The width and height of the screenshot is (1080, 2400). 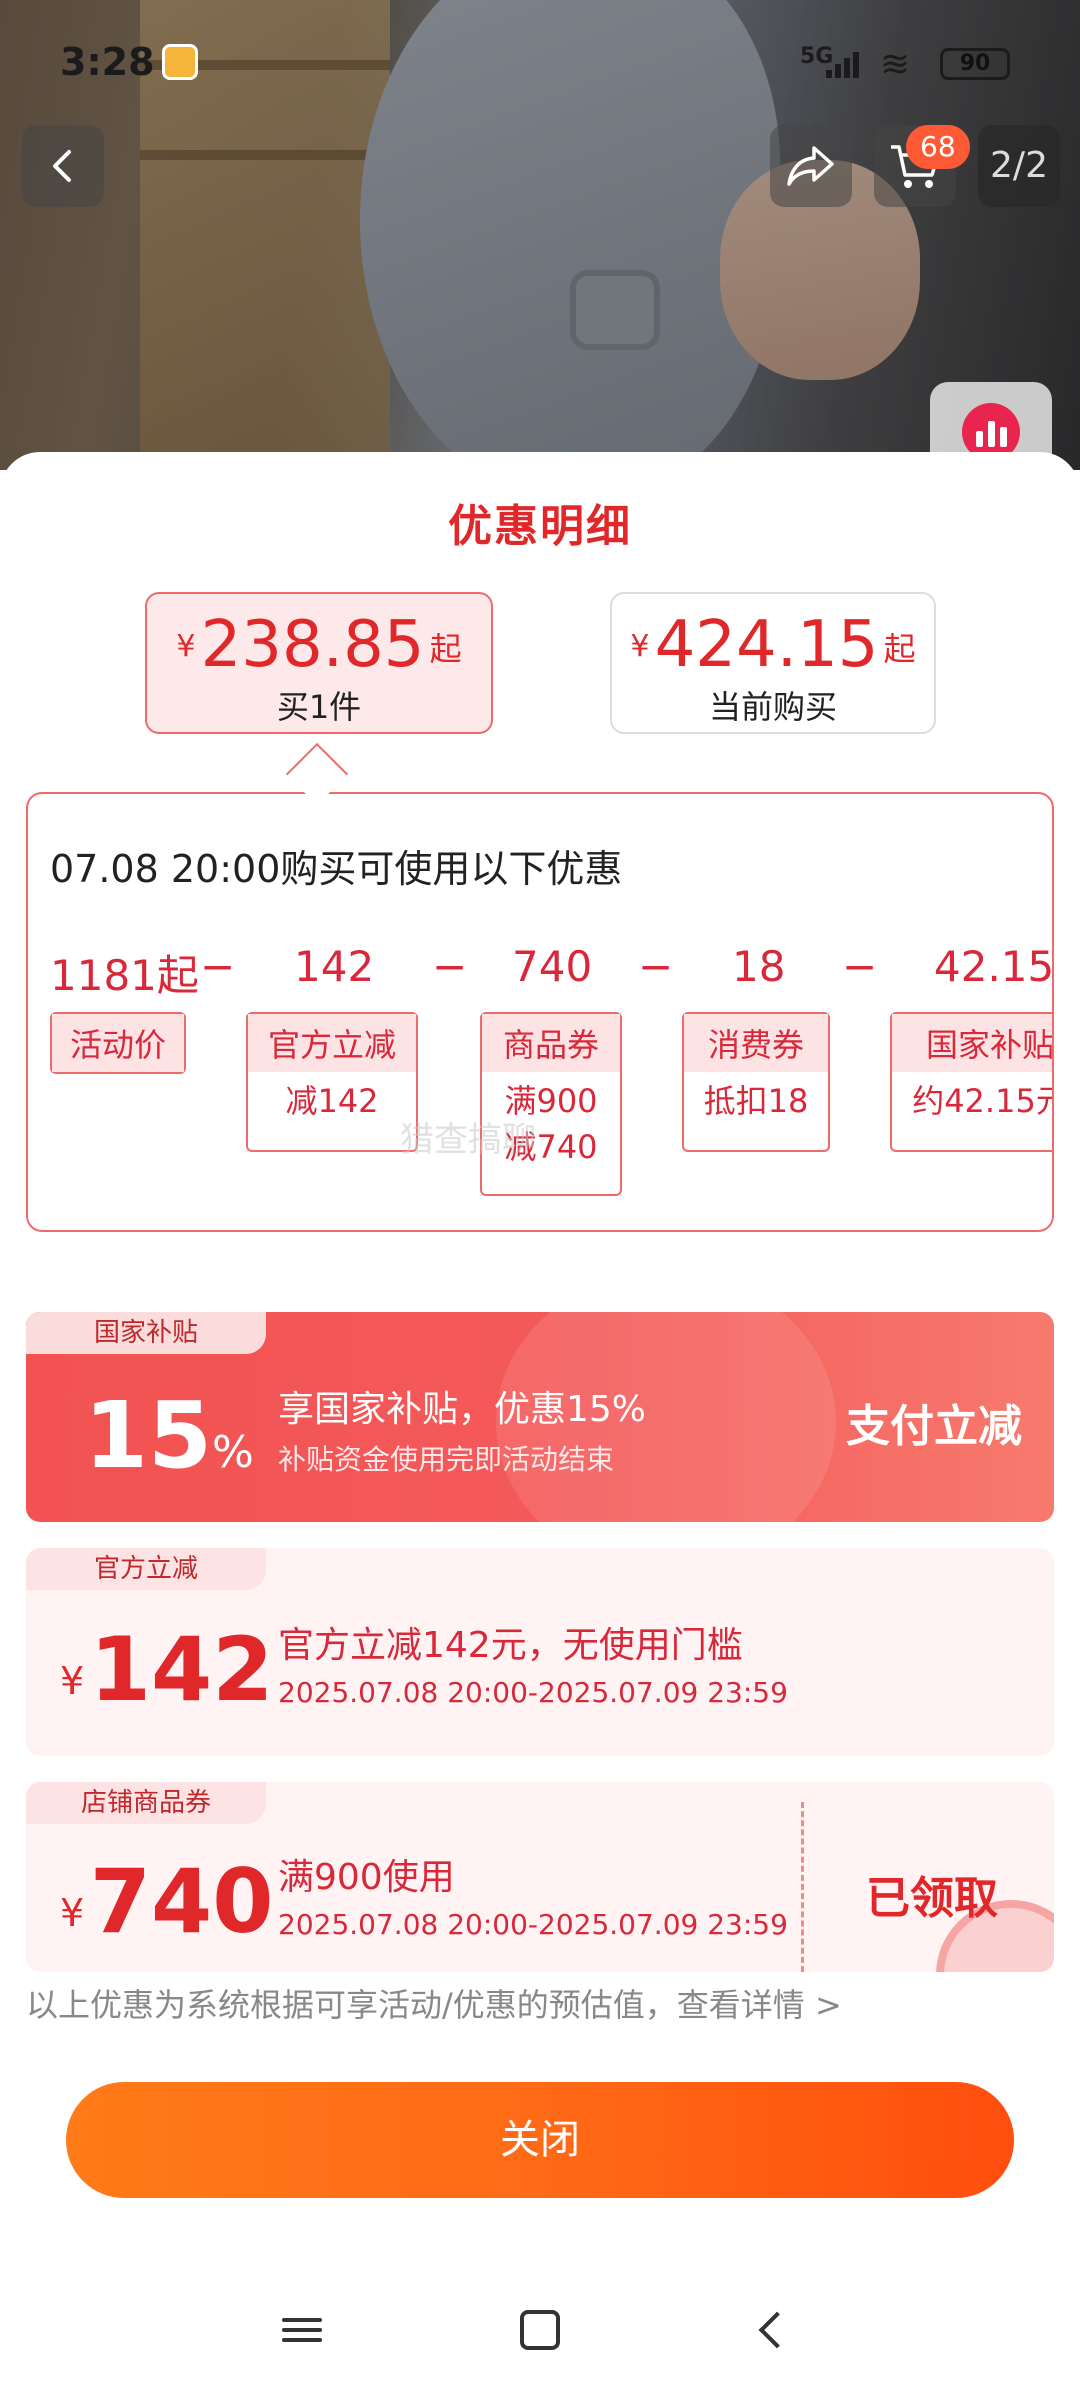 What do you see at coordinates (181, 1901) in the screenshot?
I see `coupon-value: 740` at bounding box center [181, 1901].